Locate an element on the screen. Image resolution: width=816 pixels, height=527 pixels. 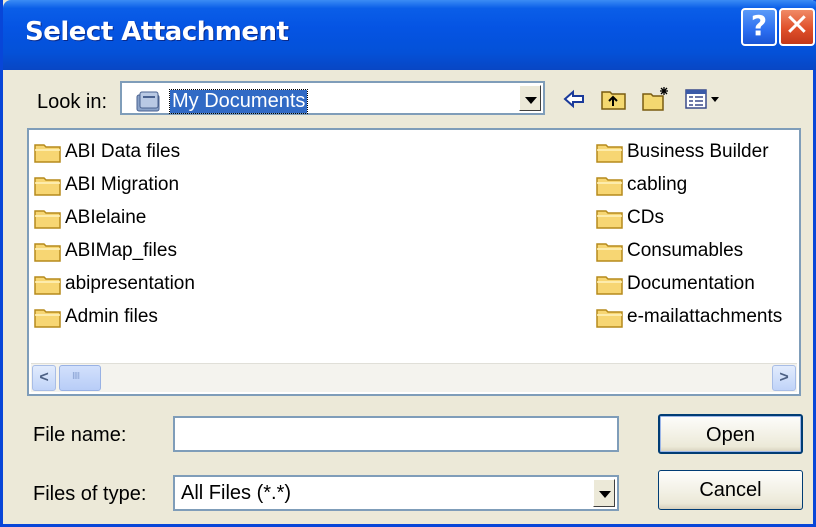
folder-item: e-mailattachments is located at coordinates (688, 317).